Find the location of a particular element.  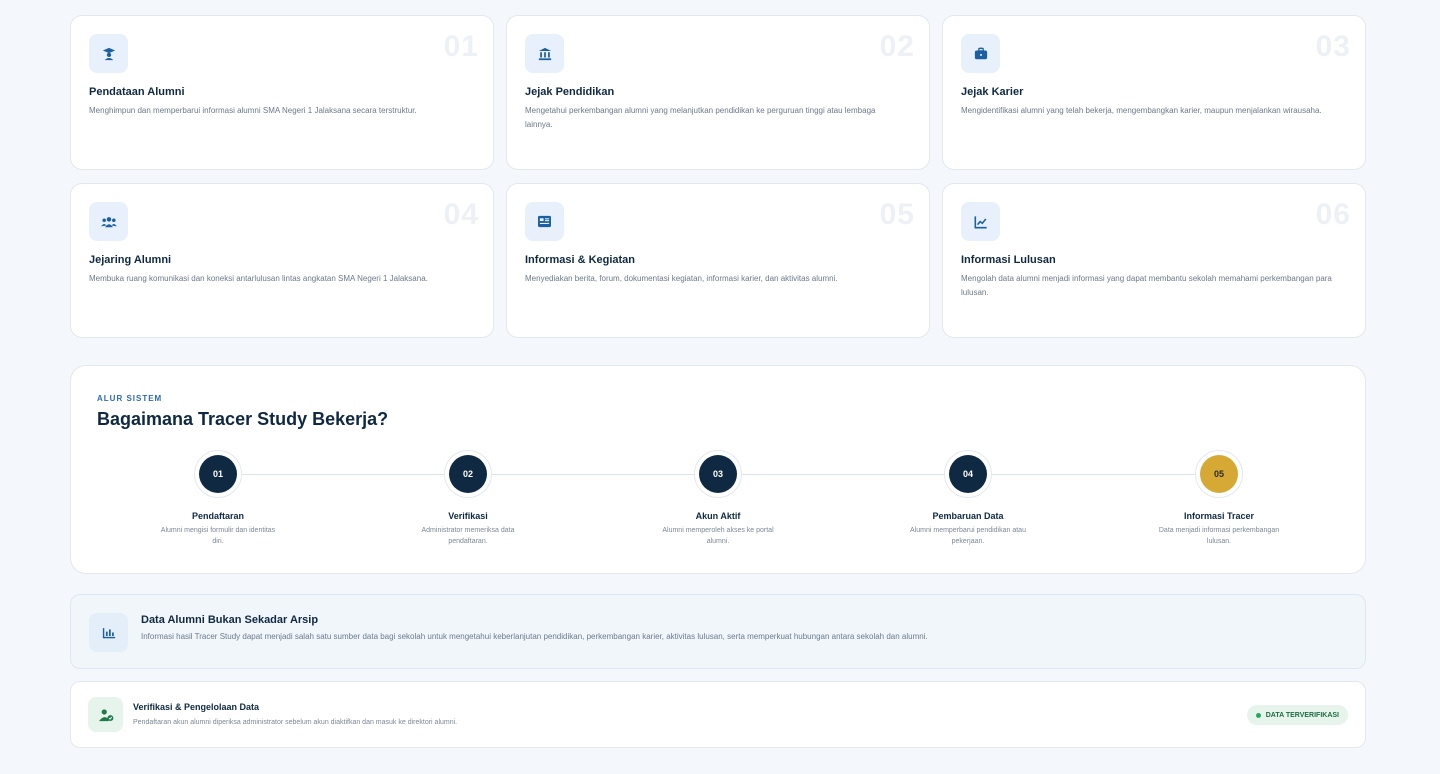

flow-heading: Bagaimana Tracer Study Bekerja? is located at coordinates (243, 419).